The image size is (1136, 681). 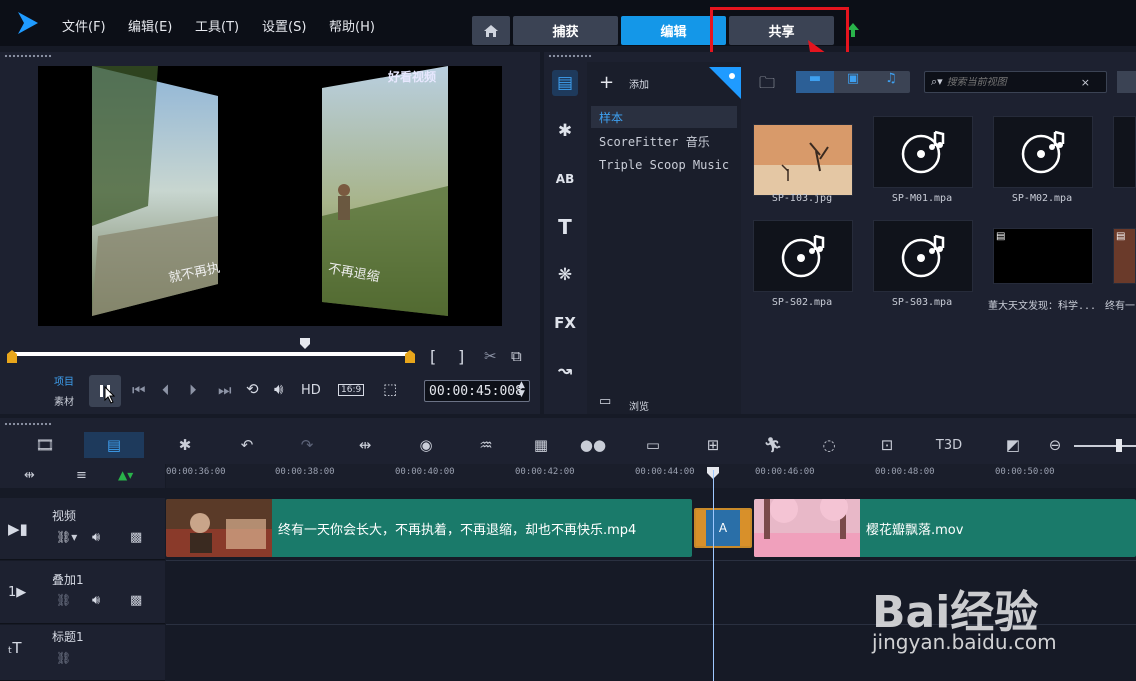 What do you see at coordinates (829, 445) in the screenshot?
I see `mask-creator-icon: ◌` at bounding box center [829, 445].